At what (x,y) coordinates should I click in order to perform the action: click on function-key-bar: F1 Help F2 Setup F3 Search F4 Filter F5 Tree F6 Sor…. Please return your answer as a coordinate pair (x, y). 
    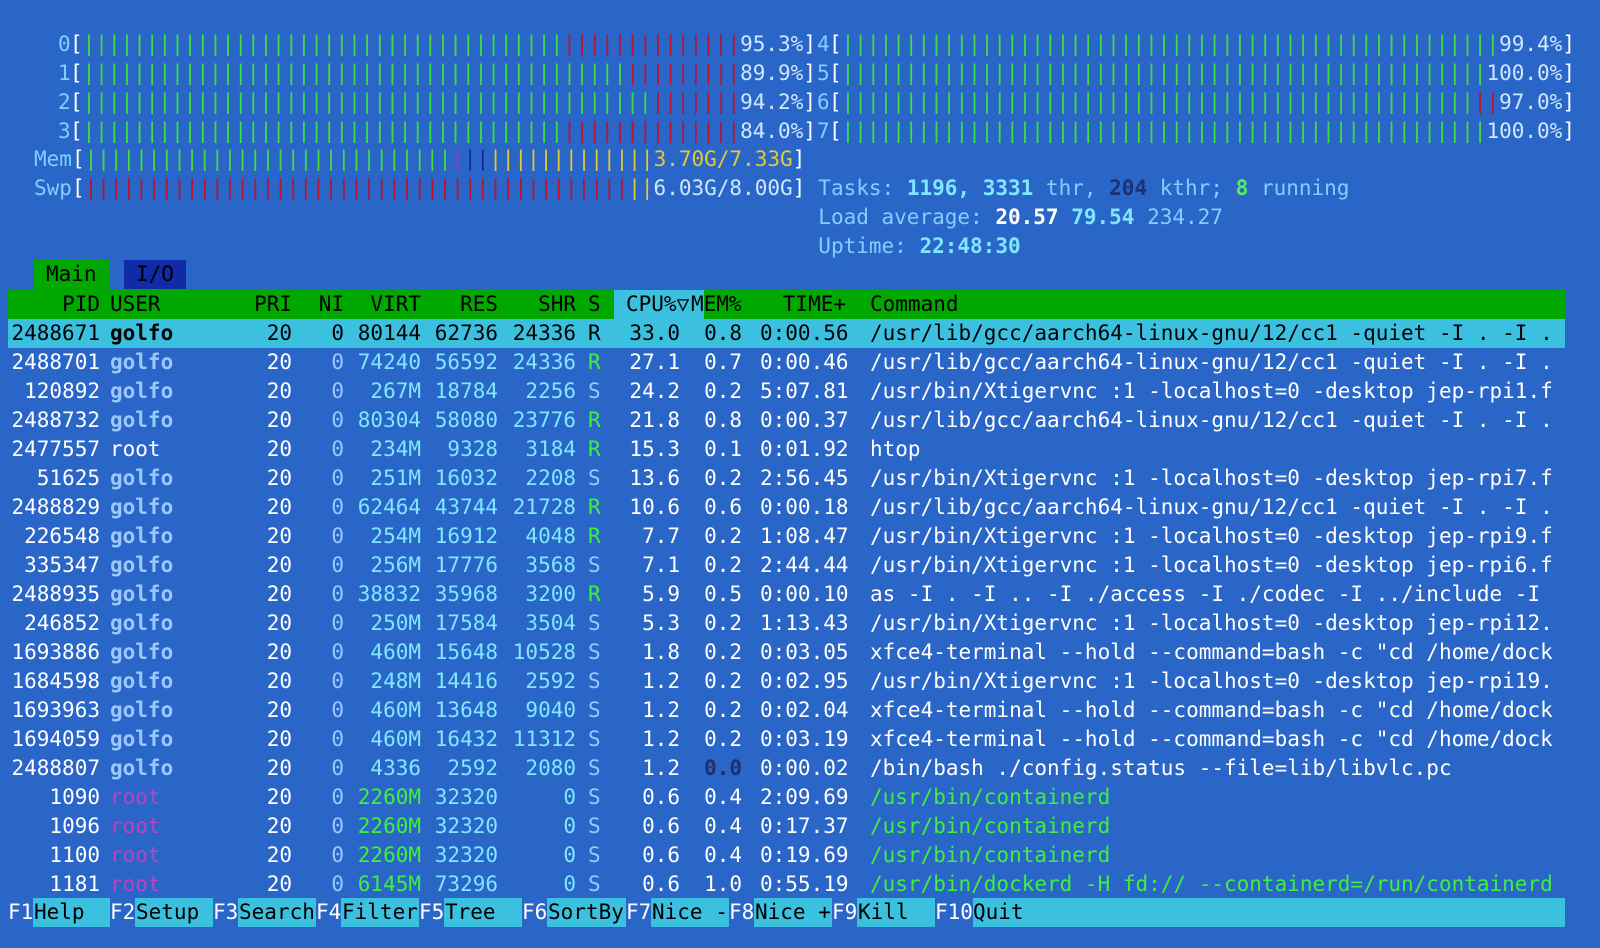
    Looking at the image, I should click on (786, 912).